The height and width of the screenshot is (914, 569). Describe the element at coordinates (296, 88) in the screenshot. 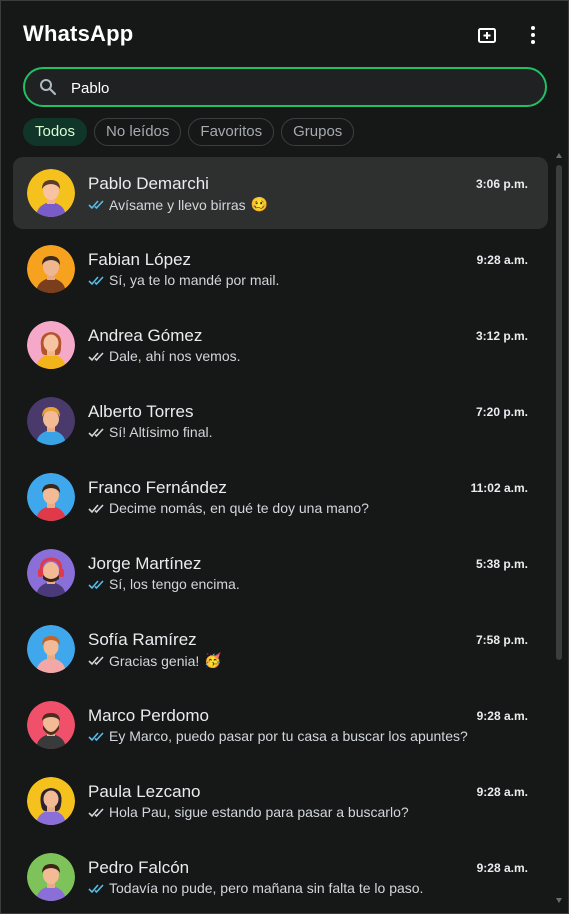

I see `search-input` at that location.